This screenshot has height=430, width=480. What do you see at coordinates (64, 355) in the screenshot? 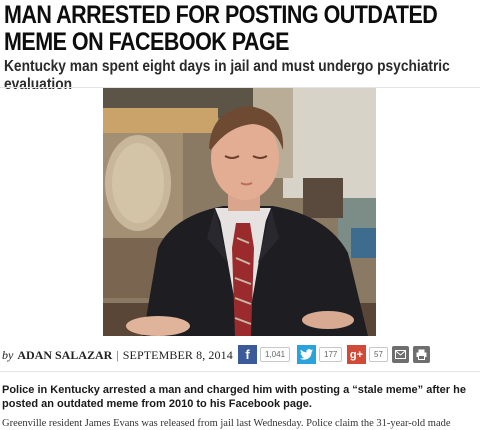
I see `author-link: ADAN SALAZAR` at bounding box center [64, 355].